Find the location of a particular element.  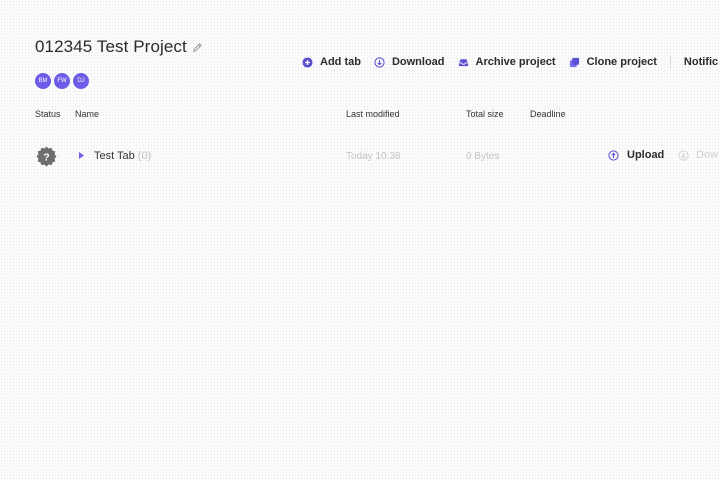

total-size-value: 0 Bytes is located at coordinates (483, 156).